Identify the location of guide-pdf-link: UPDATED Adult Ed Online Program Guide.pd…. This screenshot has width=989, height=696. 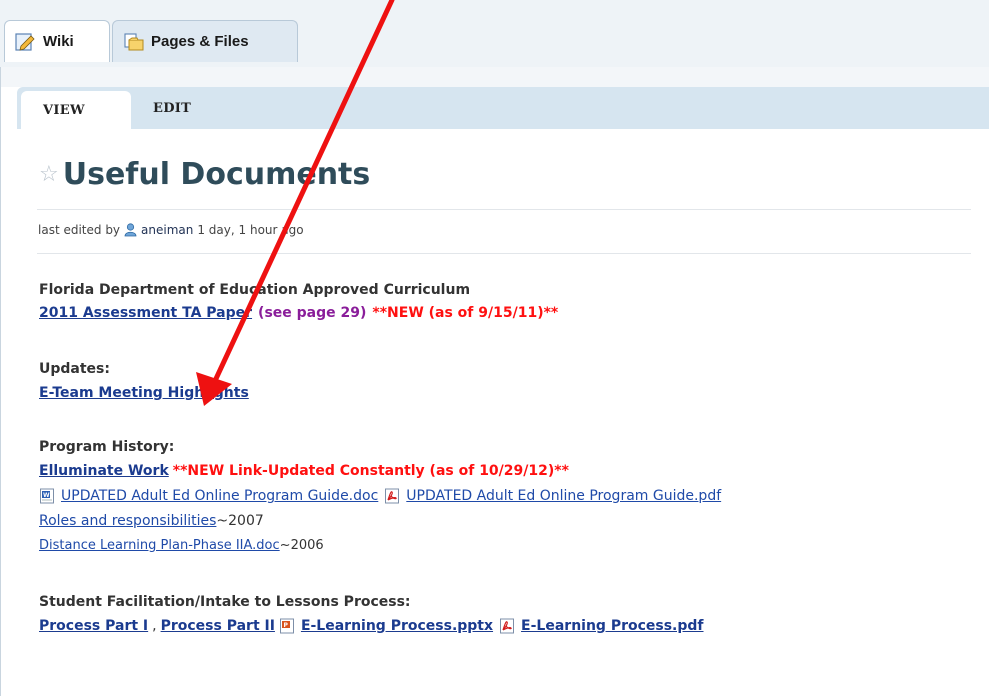
(563, 496).